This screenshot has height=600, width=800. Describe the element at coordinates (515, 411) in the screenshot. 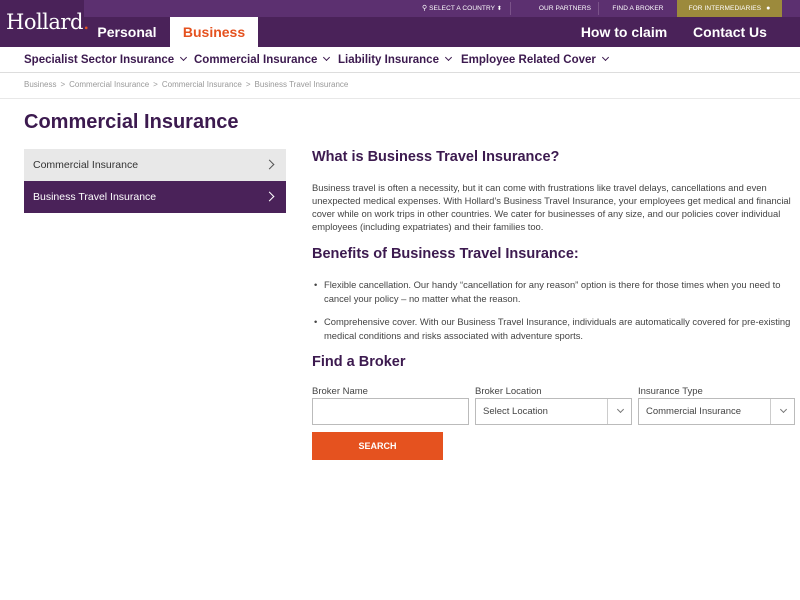

I see `broker-location-value: Select Location` at that location.